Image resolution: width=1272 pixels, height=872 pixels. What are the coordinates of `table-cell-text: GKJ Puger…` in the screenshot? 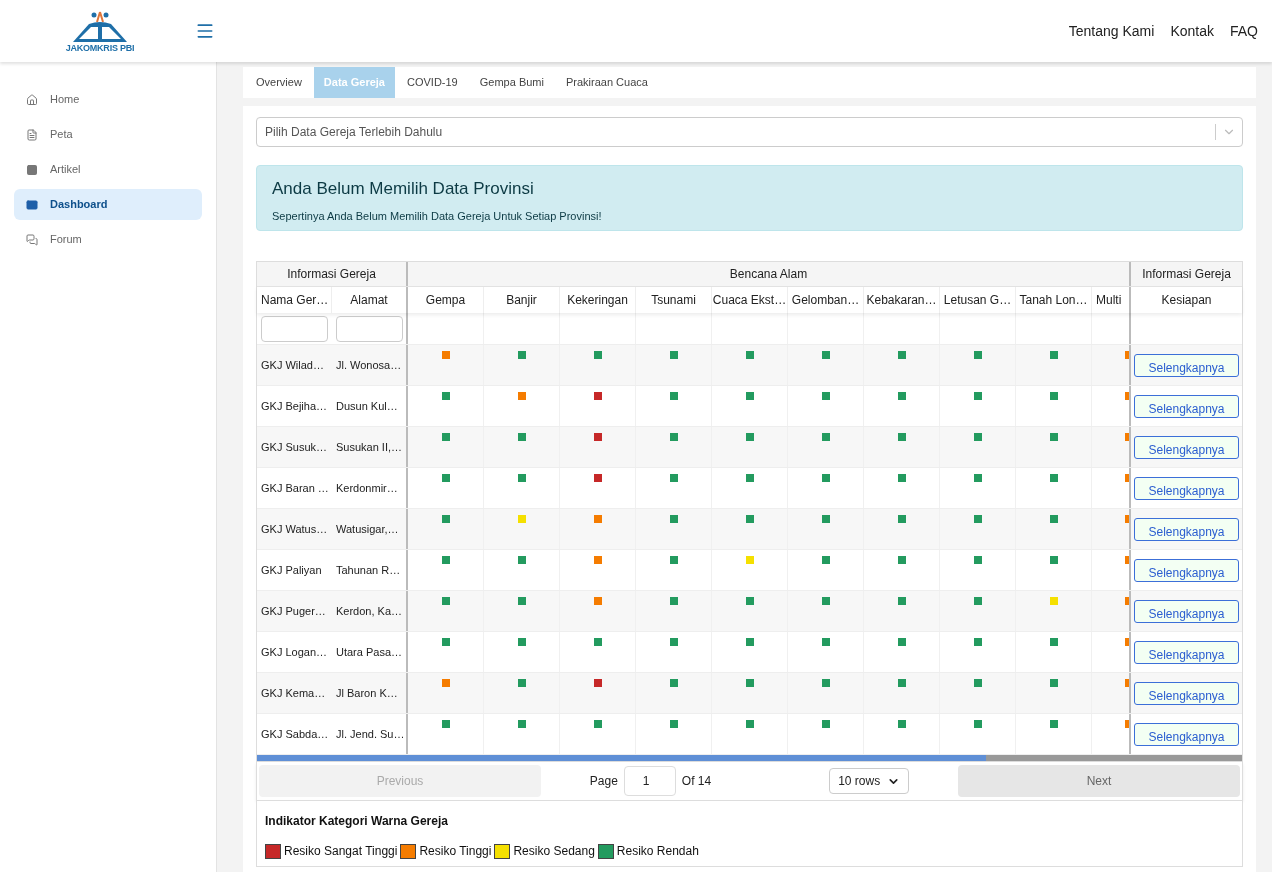 It's located at (293, 611).